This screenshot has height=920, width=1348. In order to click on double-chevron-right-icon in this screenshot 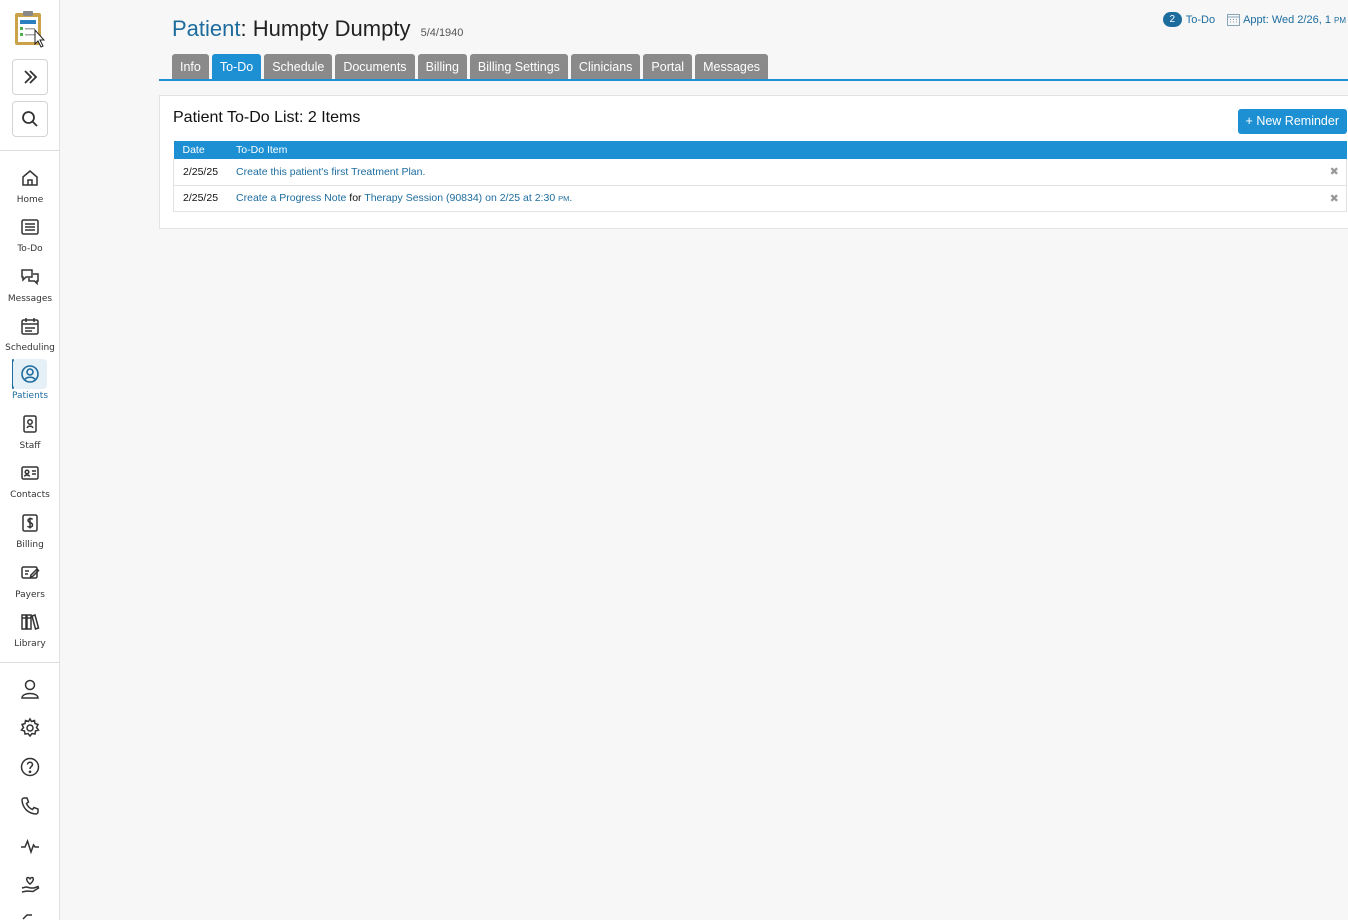, I will do `click(31, 77)`.